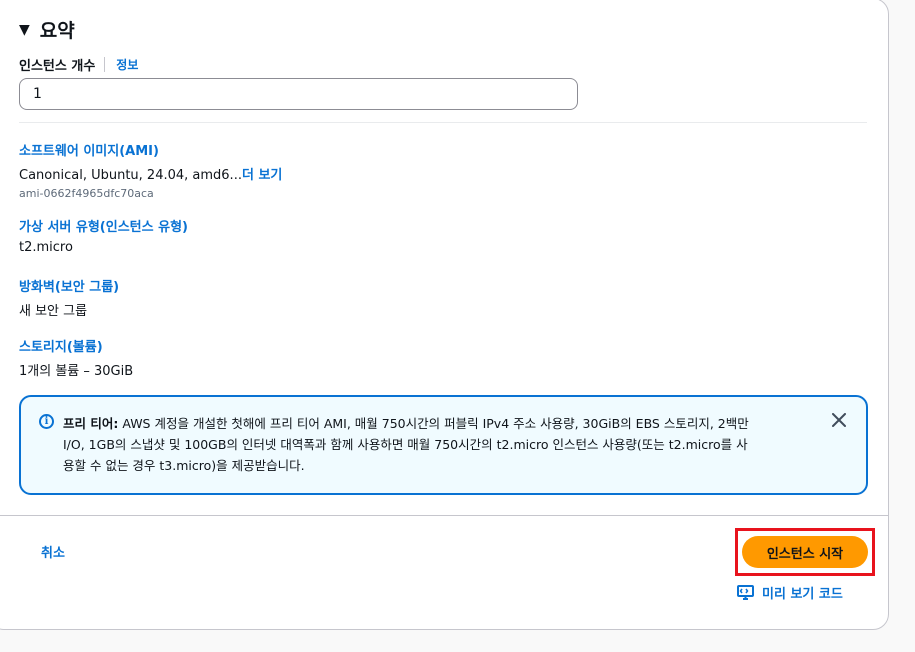 Image resolution: width=915 pixels, height=652 pixels. What do you see at coordinates (184, 465) in the screenshot?
I see `alert-line-3: 용할 수 없는 경우 t3.micro)을 제공받습니다.` at bounding box center [184, 465].